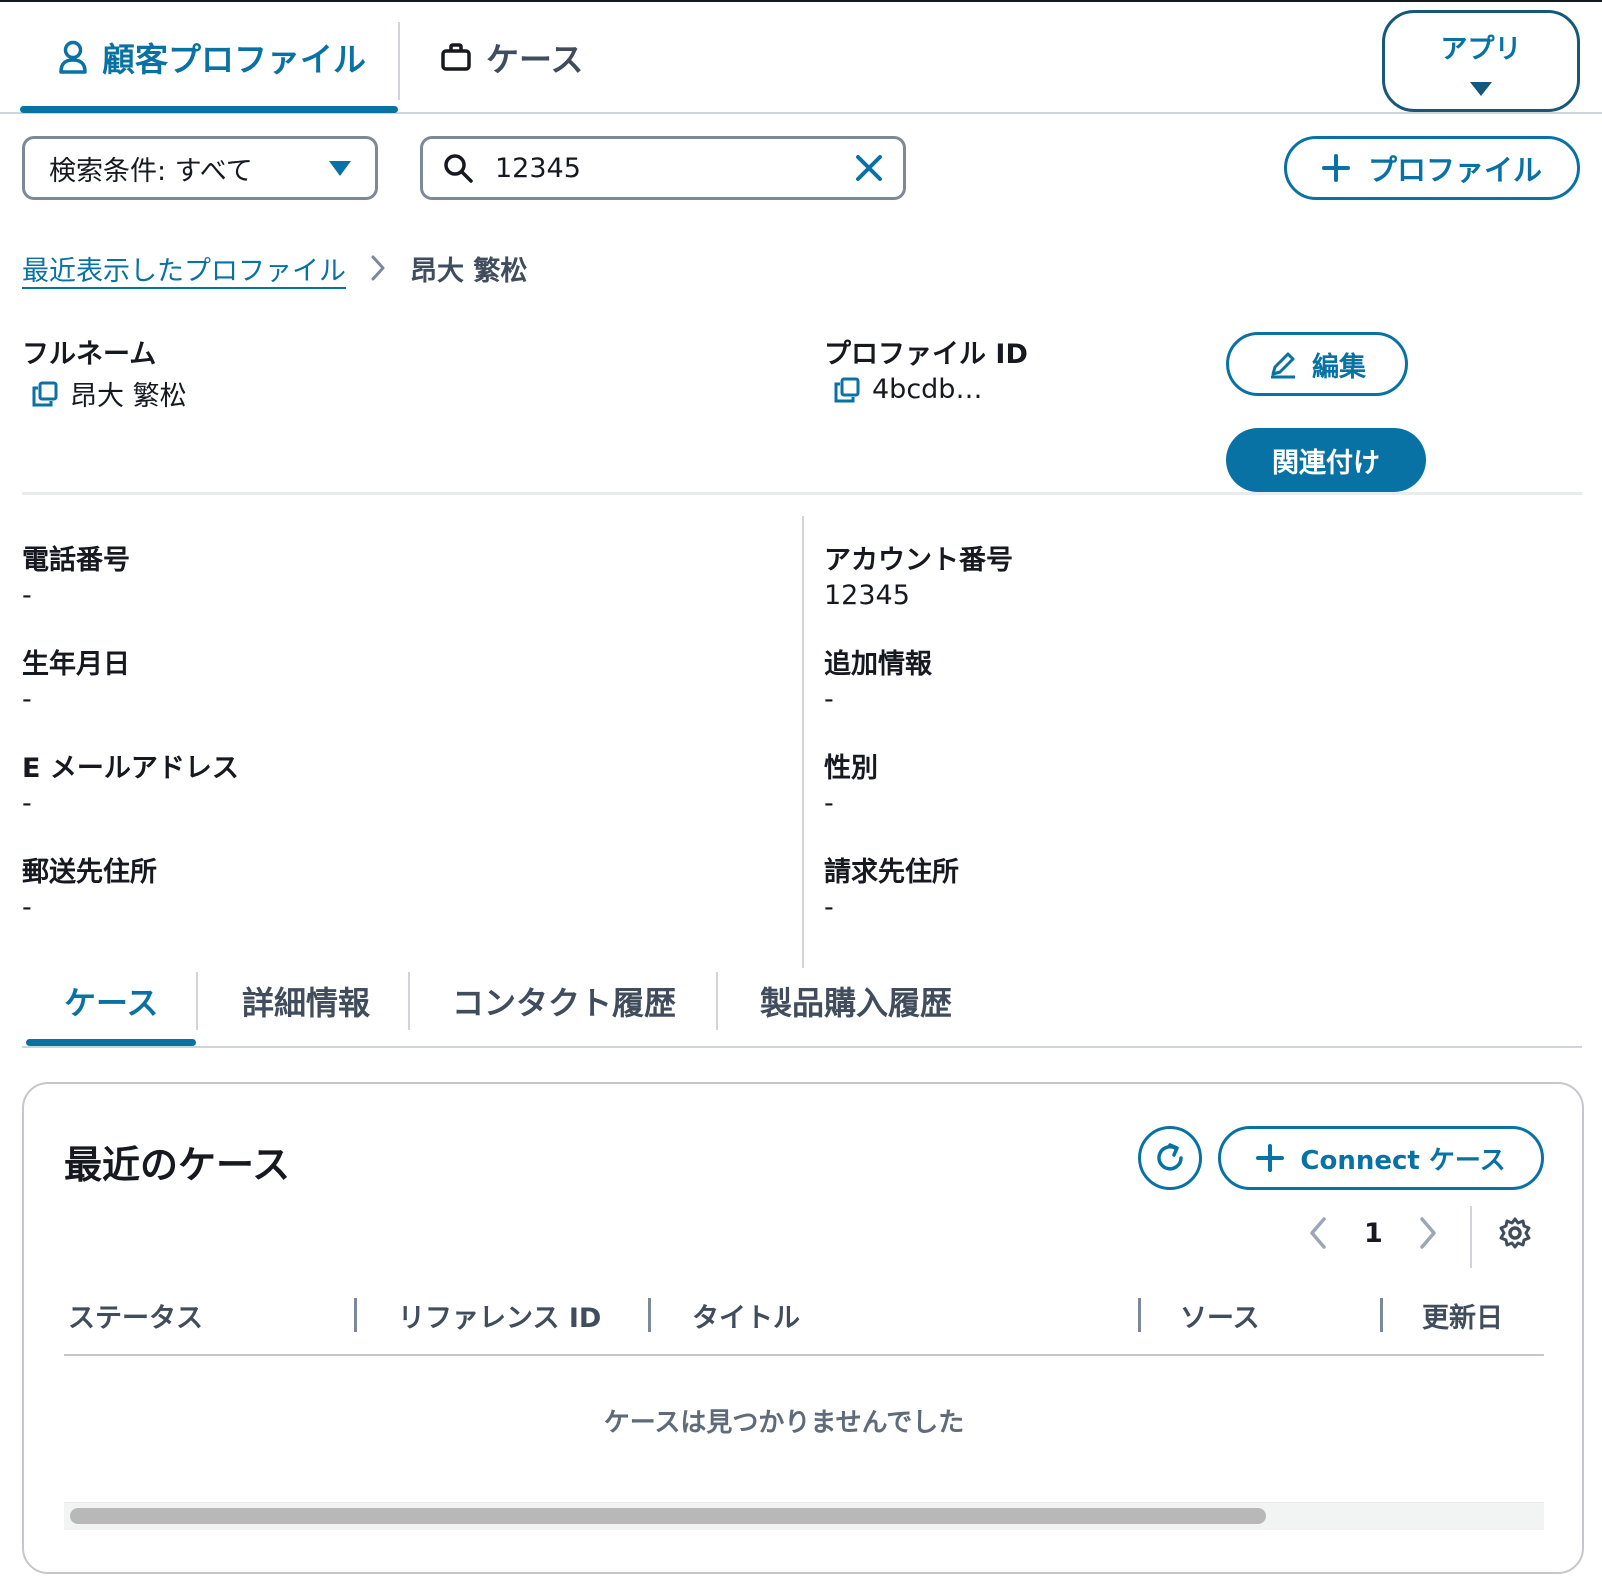 The height and width of the screenshot is (1590, 1602). Describe the element at coordinates (130, 768) in the screenshot. I see `email-label: E メールアドレス` at that location.